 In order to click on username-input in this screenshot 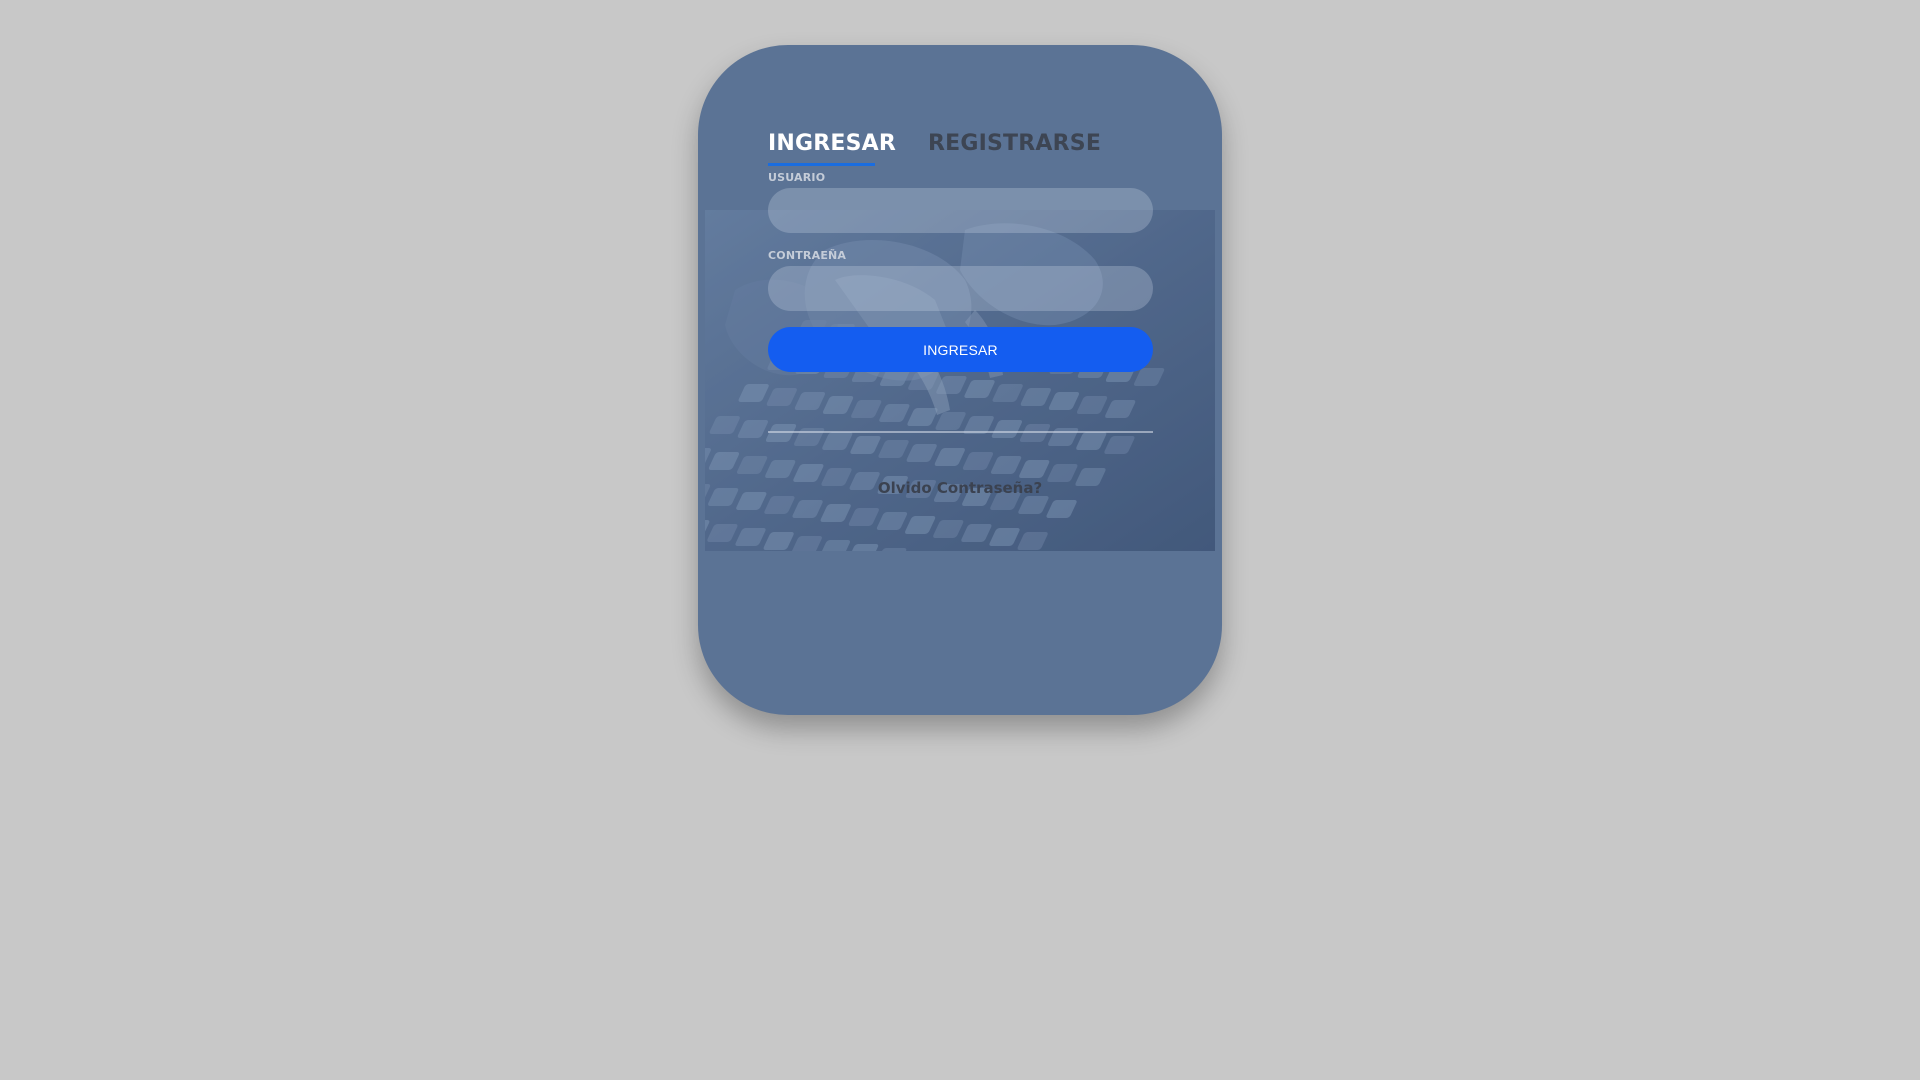, I will do `click(960, 210)`.